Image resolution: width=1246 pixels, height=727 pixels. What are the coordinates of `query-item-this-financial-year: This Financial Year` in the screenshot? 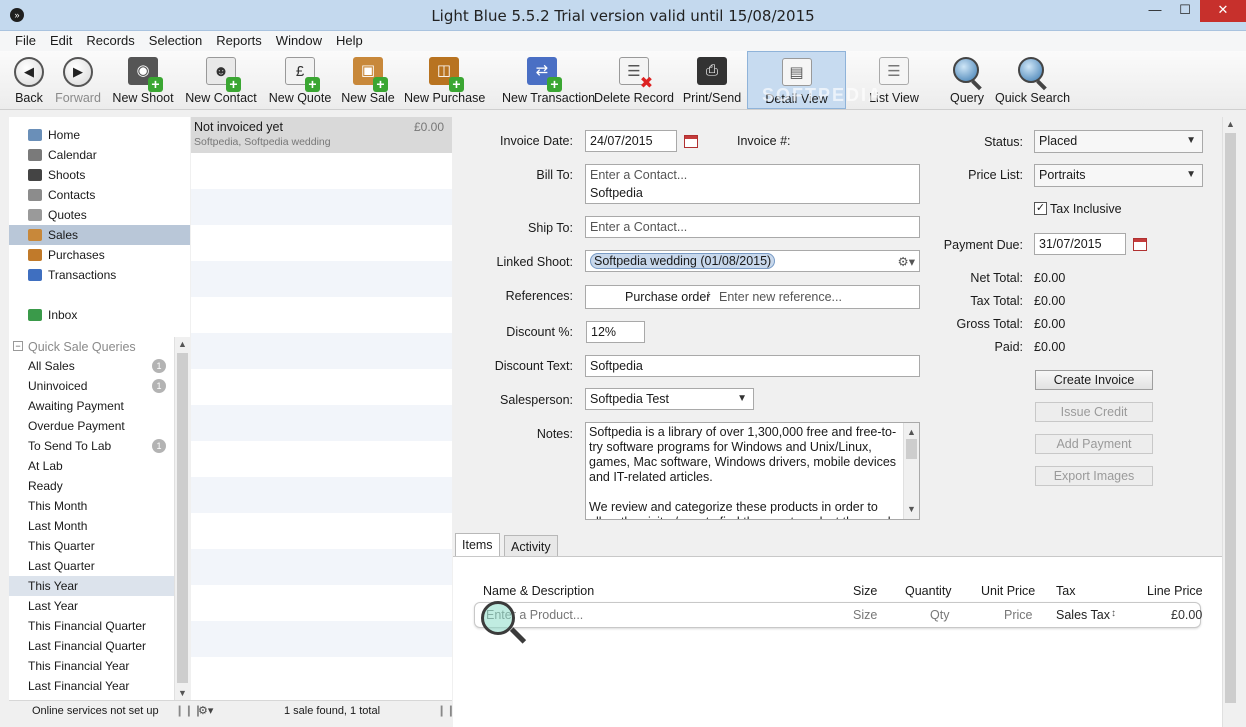 It's located at (91, 666).